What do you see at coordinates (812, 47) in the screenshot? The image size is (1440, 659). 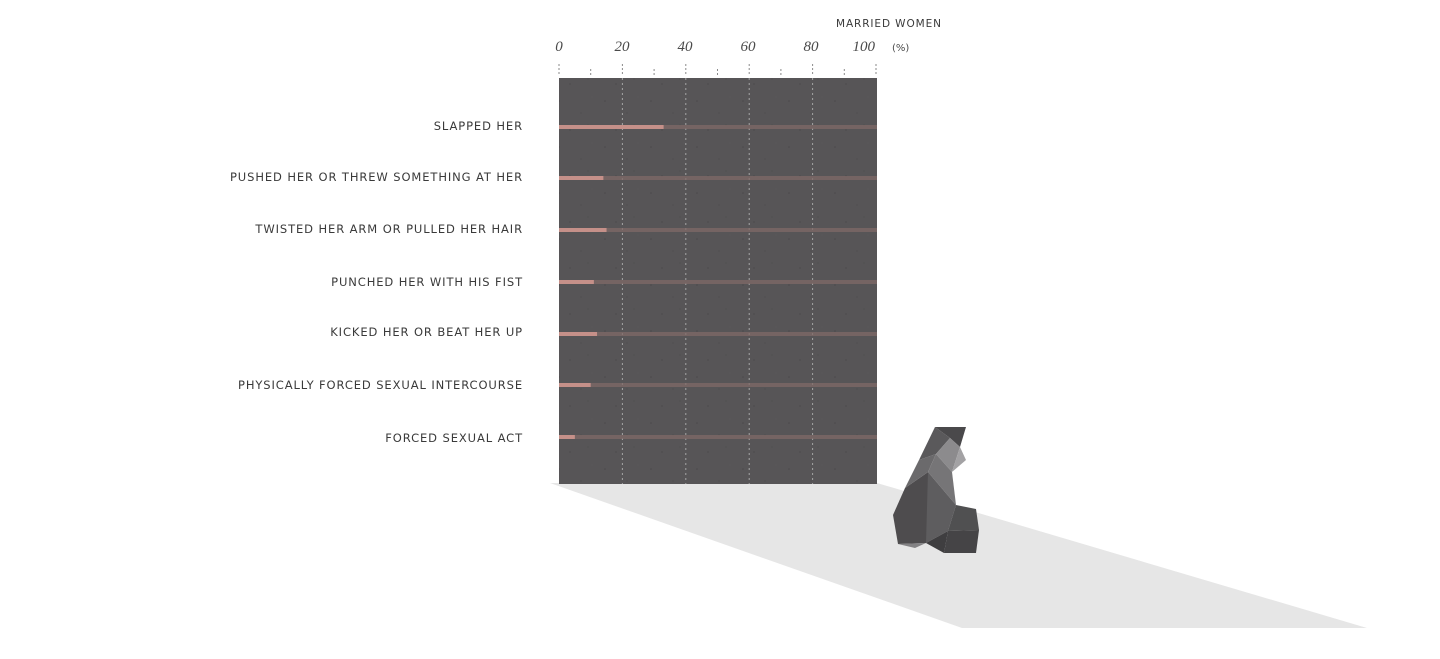 I see `x-tick-label-80: 80` at bounding box center [812, 47].